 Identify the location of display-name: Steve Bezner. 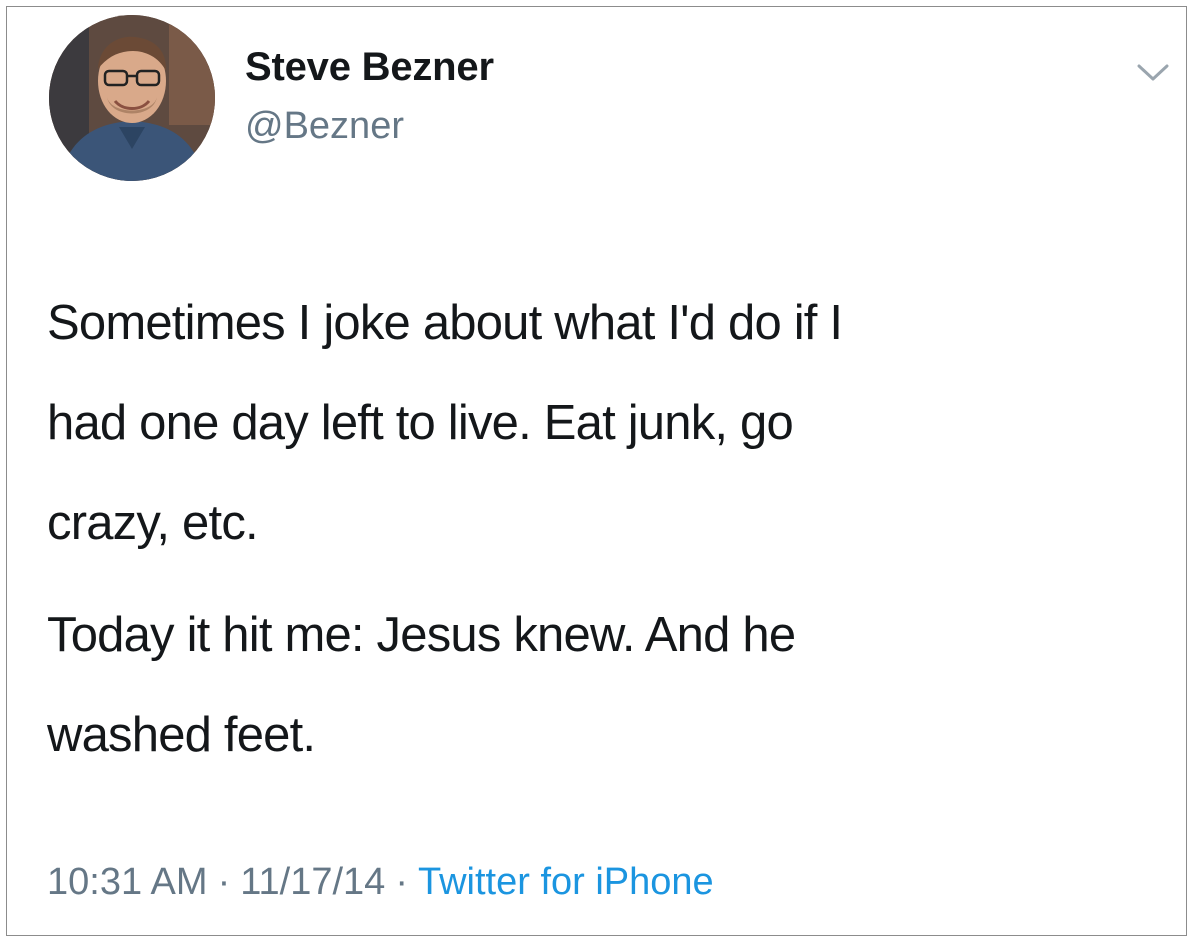
(369, 67).